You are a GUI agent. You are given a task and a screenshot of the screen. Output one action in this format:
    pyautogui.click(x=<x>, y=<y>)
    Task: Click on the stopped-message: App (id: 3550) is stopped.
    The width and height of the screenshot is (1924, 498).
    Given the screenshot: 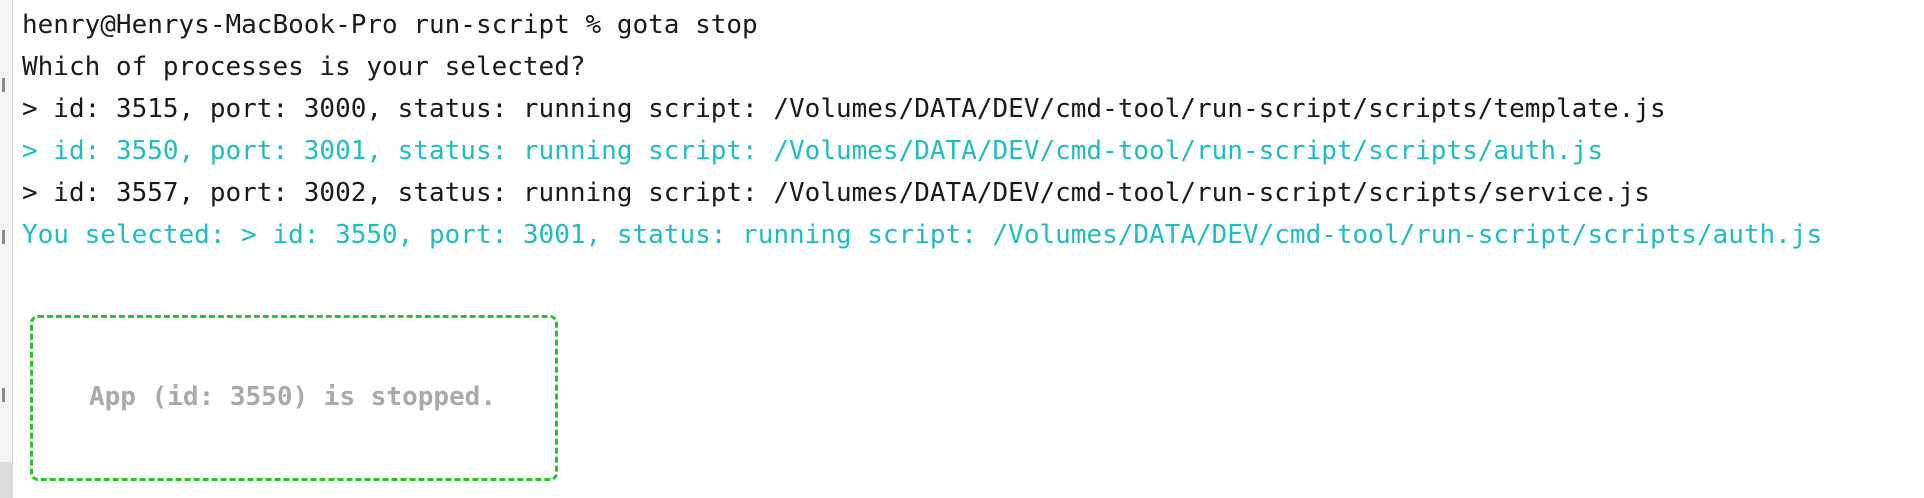 What is the action you would take?
    pyautogui.click(x=292, y=397)
    